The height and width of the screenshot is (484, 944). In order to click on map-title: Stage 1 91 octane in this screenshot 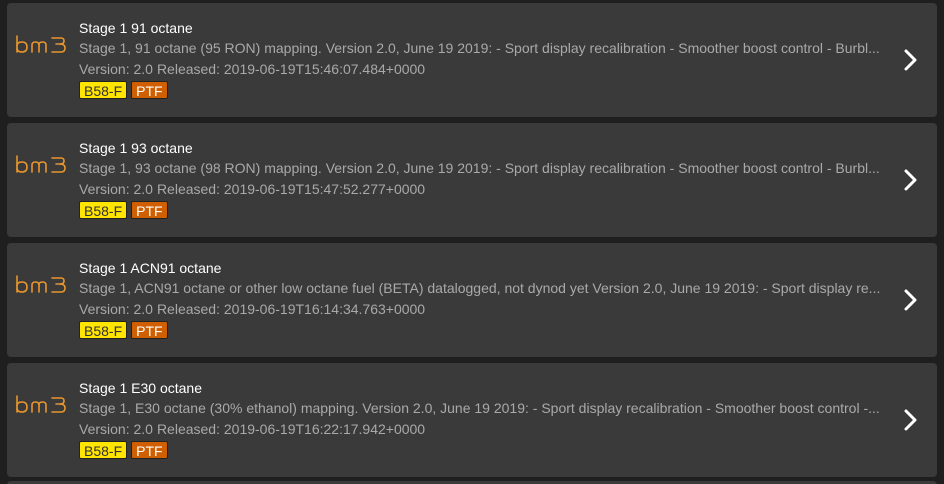, I will do `click(136, 28)`.